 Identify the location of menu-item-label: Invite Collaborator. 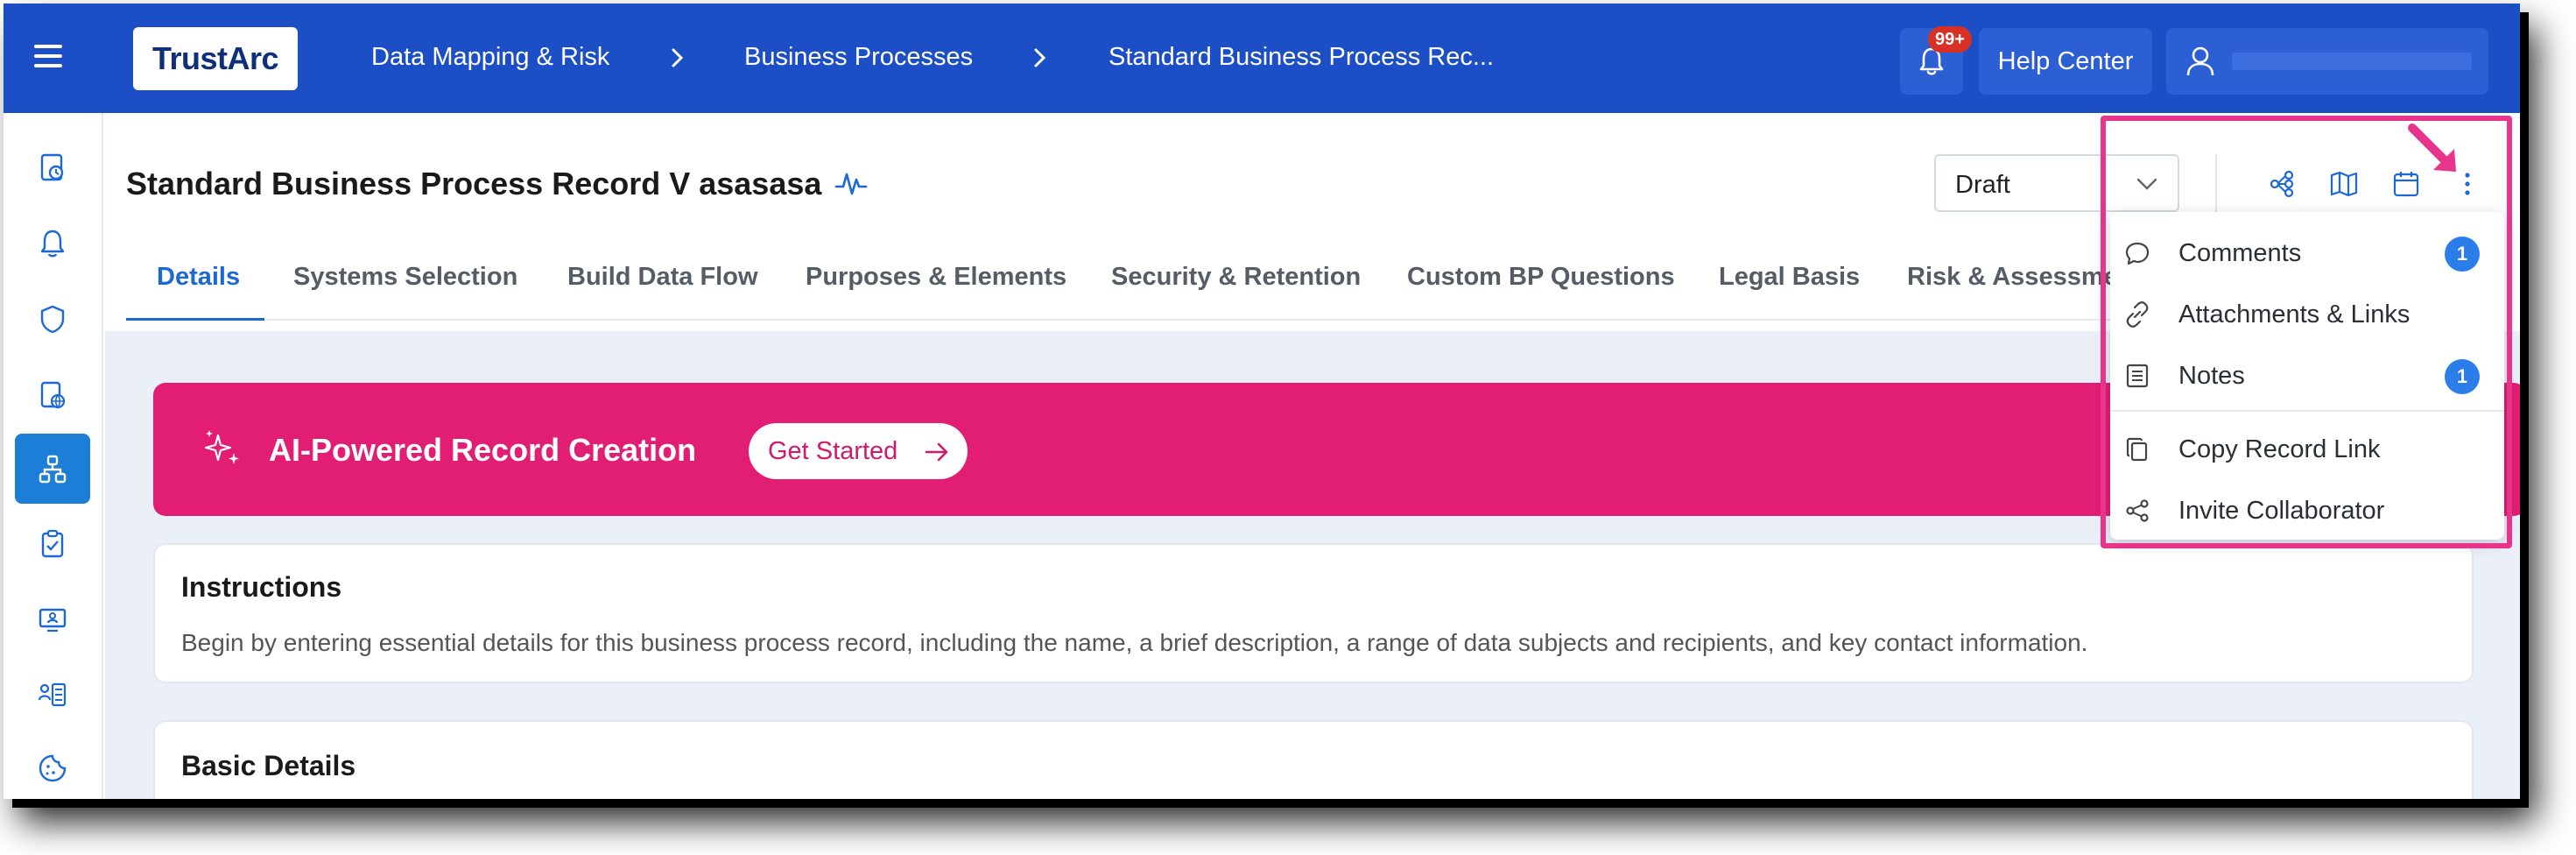
(2281, 511).